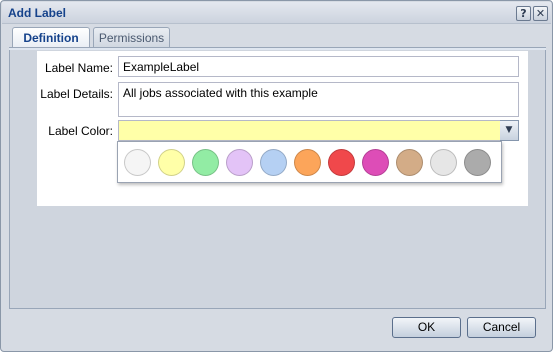 Image resolution: width=553 pixels, height=352 pixels. What do you see at coordinates (523, 13) in the screenshot?
I see `help-icon: ?` at bounding box center [523, 13].